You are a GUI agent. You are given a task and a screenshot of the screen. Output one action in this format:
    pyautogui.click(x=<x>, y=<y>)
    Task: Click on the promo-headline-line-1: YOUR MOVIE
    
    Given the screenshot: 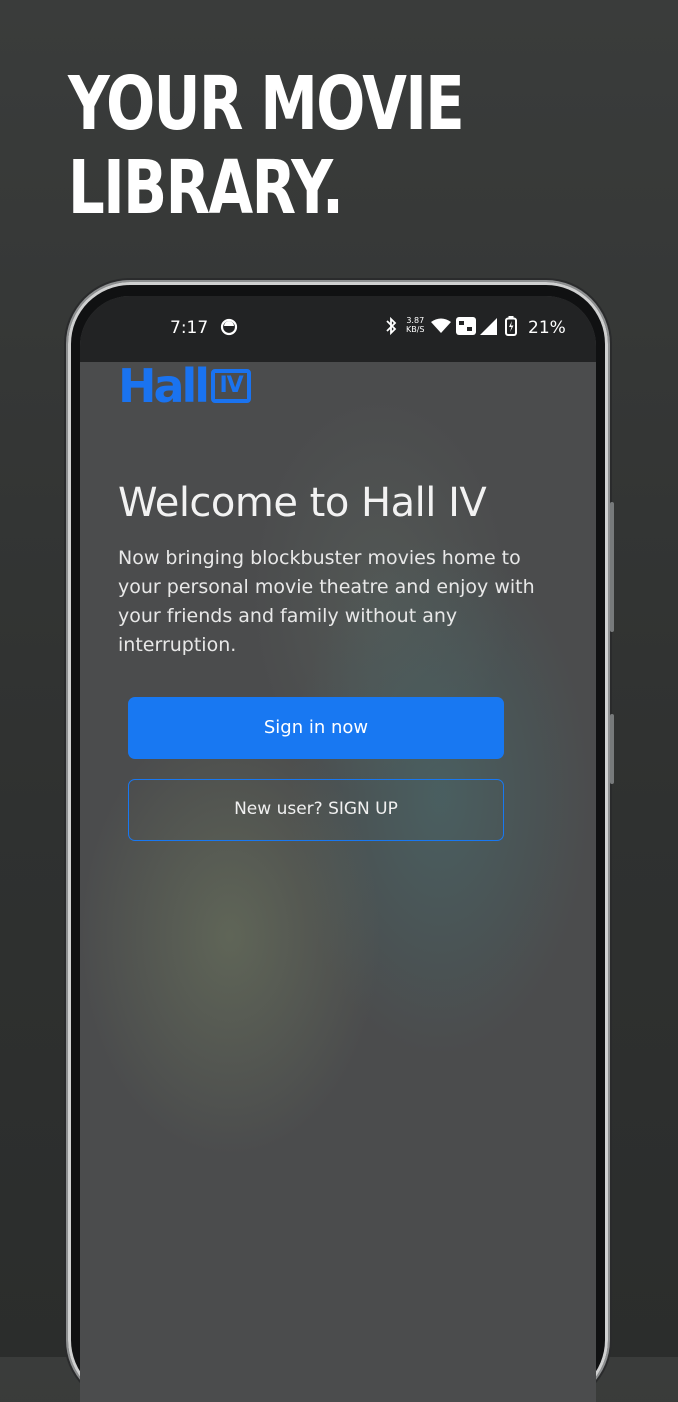 What is the action you would take?
    pyautogui.click(x=266, y=104)
    